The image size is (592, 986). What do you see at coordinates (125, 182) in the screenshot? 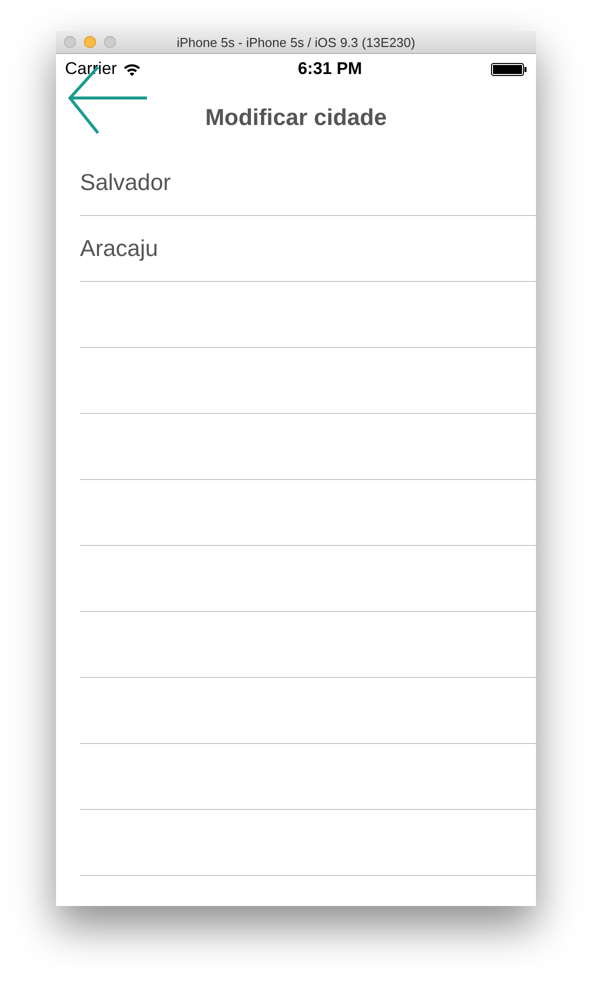
I see `city-item: Salvador` at bounding box center [125, 182].